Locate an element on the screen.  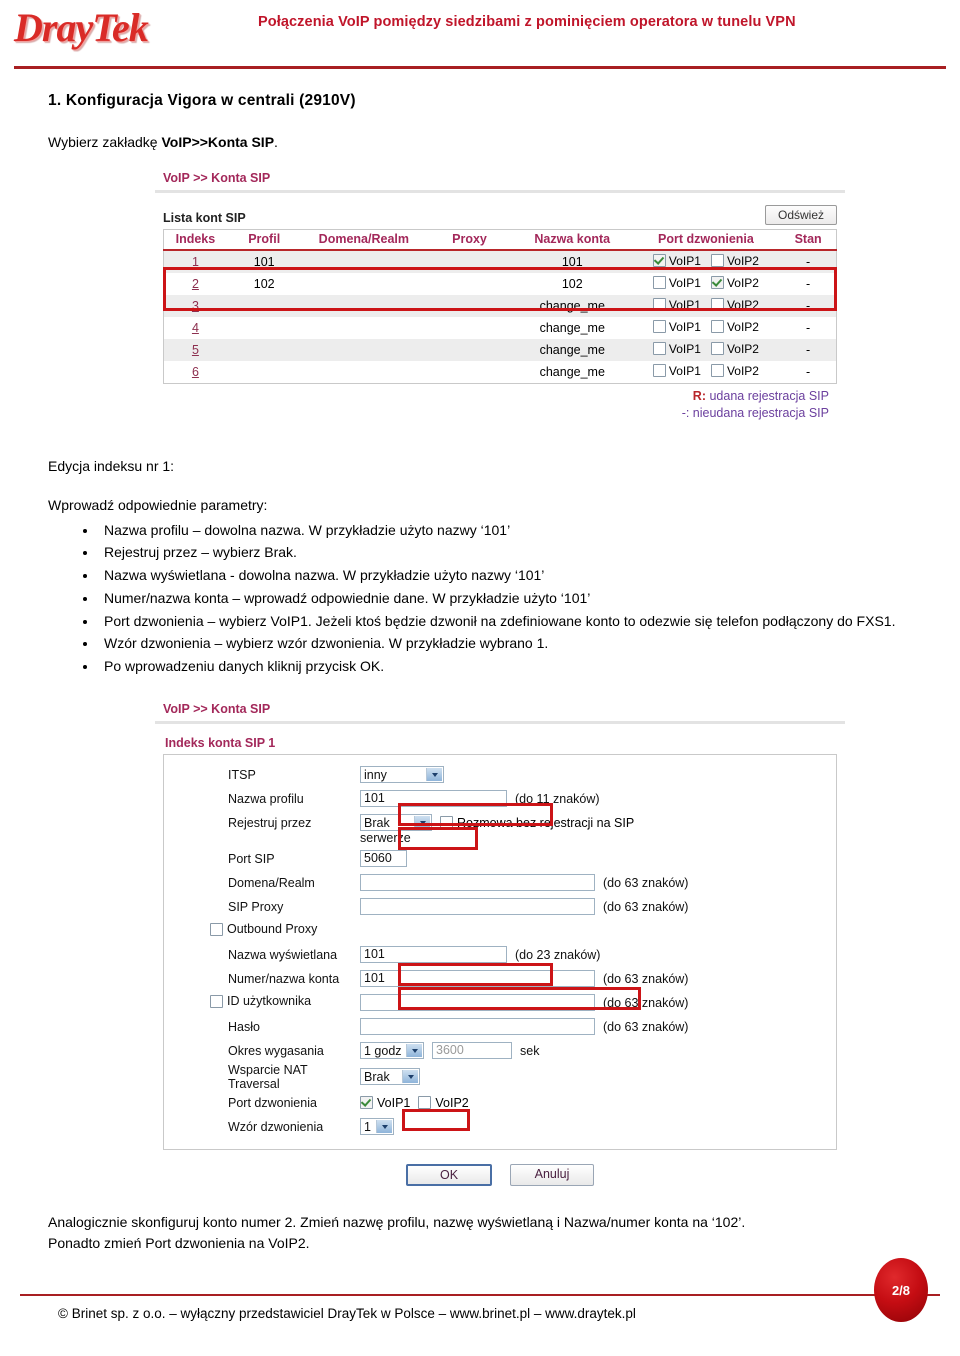
itsp-select: inny is located at coordinates (402, 775).